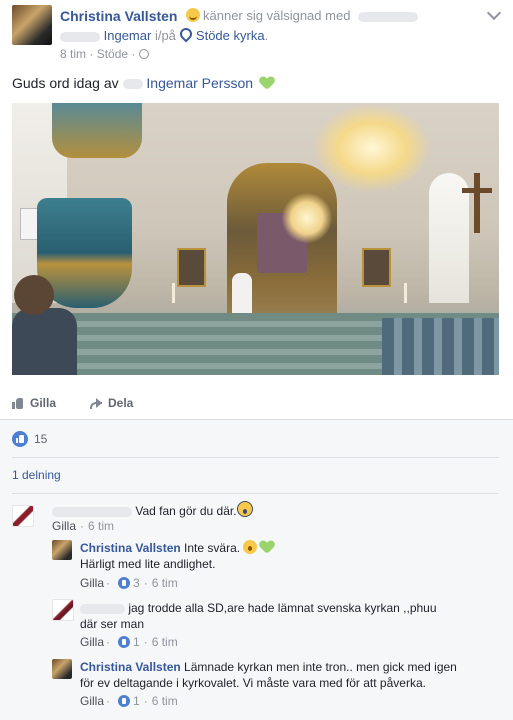 The width and height of the screenshot is (513, 720). What do you see at coordinates (191, 267) in the screenshot?
I see `photo-hymn-board` at bounding box center [191, 267].